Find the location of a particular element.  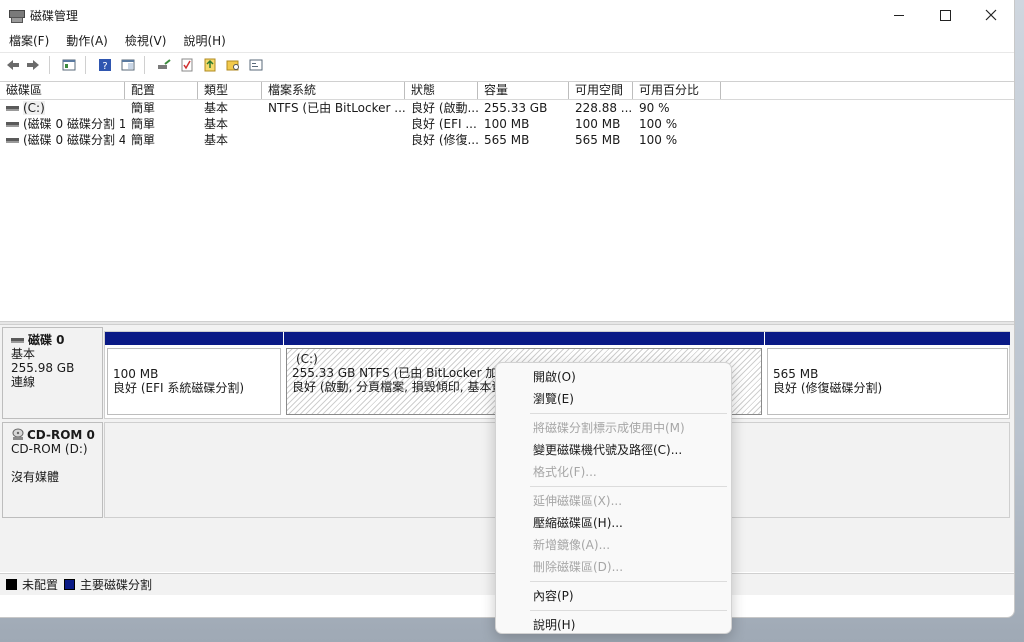

volume-name: (磁碟 0 磁碟分割 4) is located at coordinates (74, 140).